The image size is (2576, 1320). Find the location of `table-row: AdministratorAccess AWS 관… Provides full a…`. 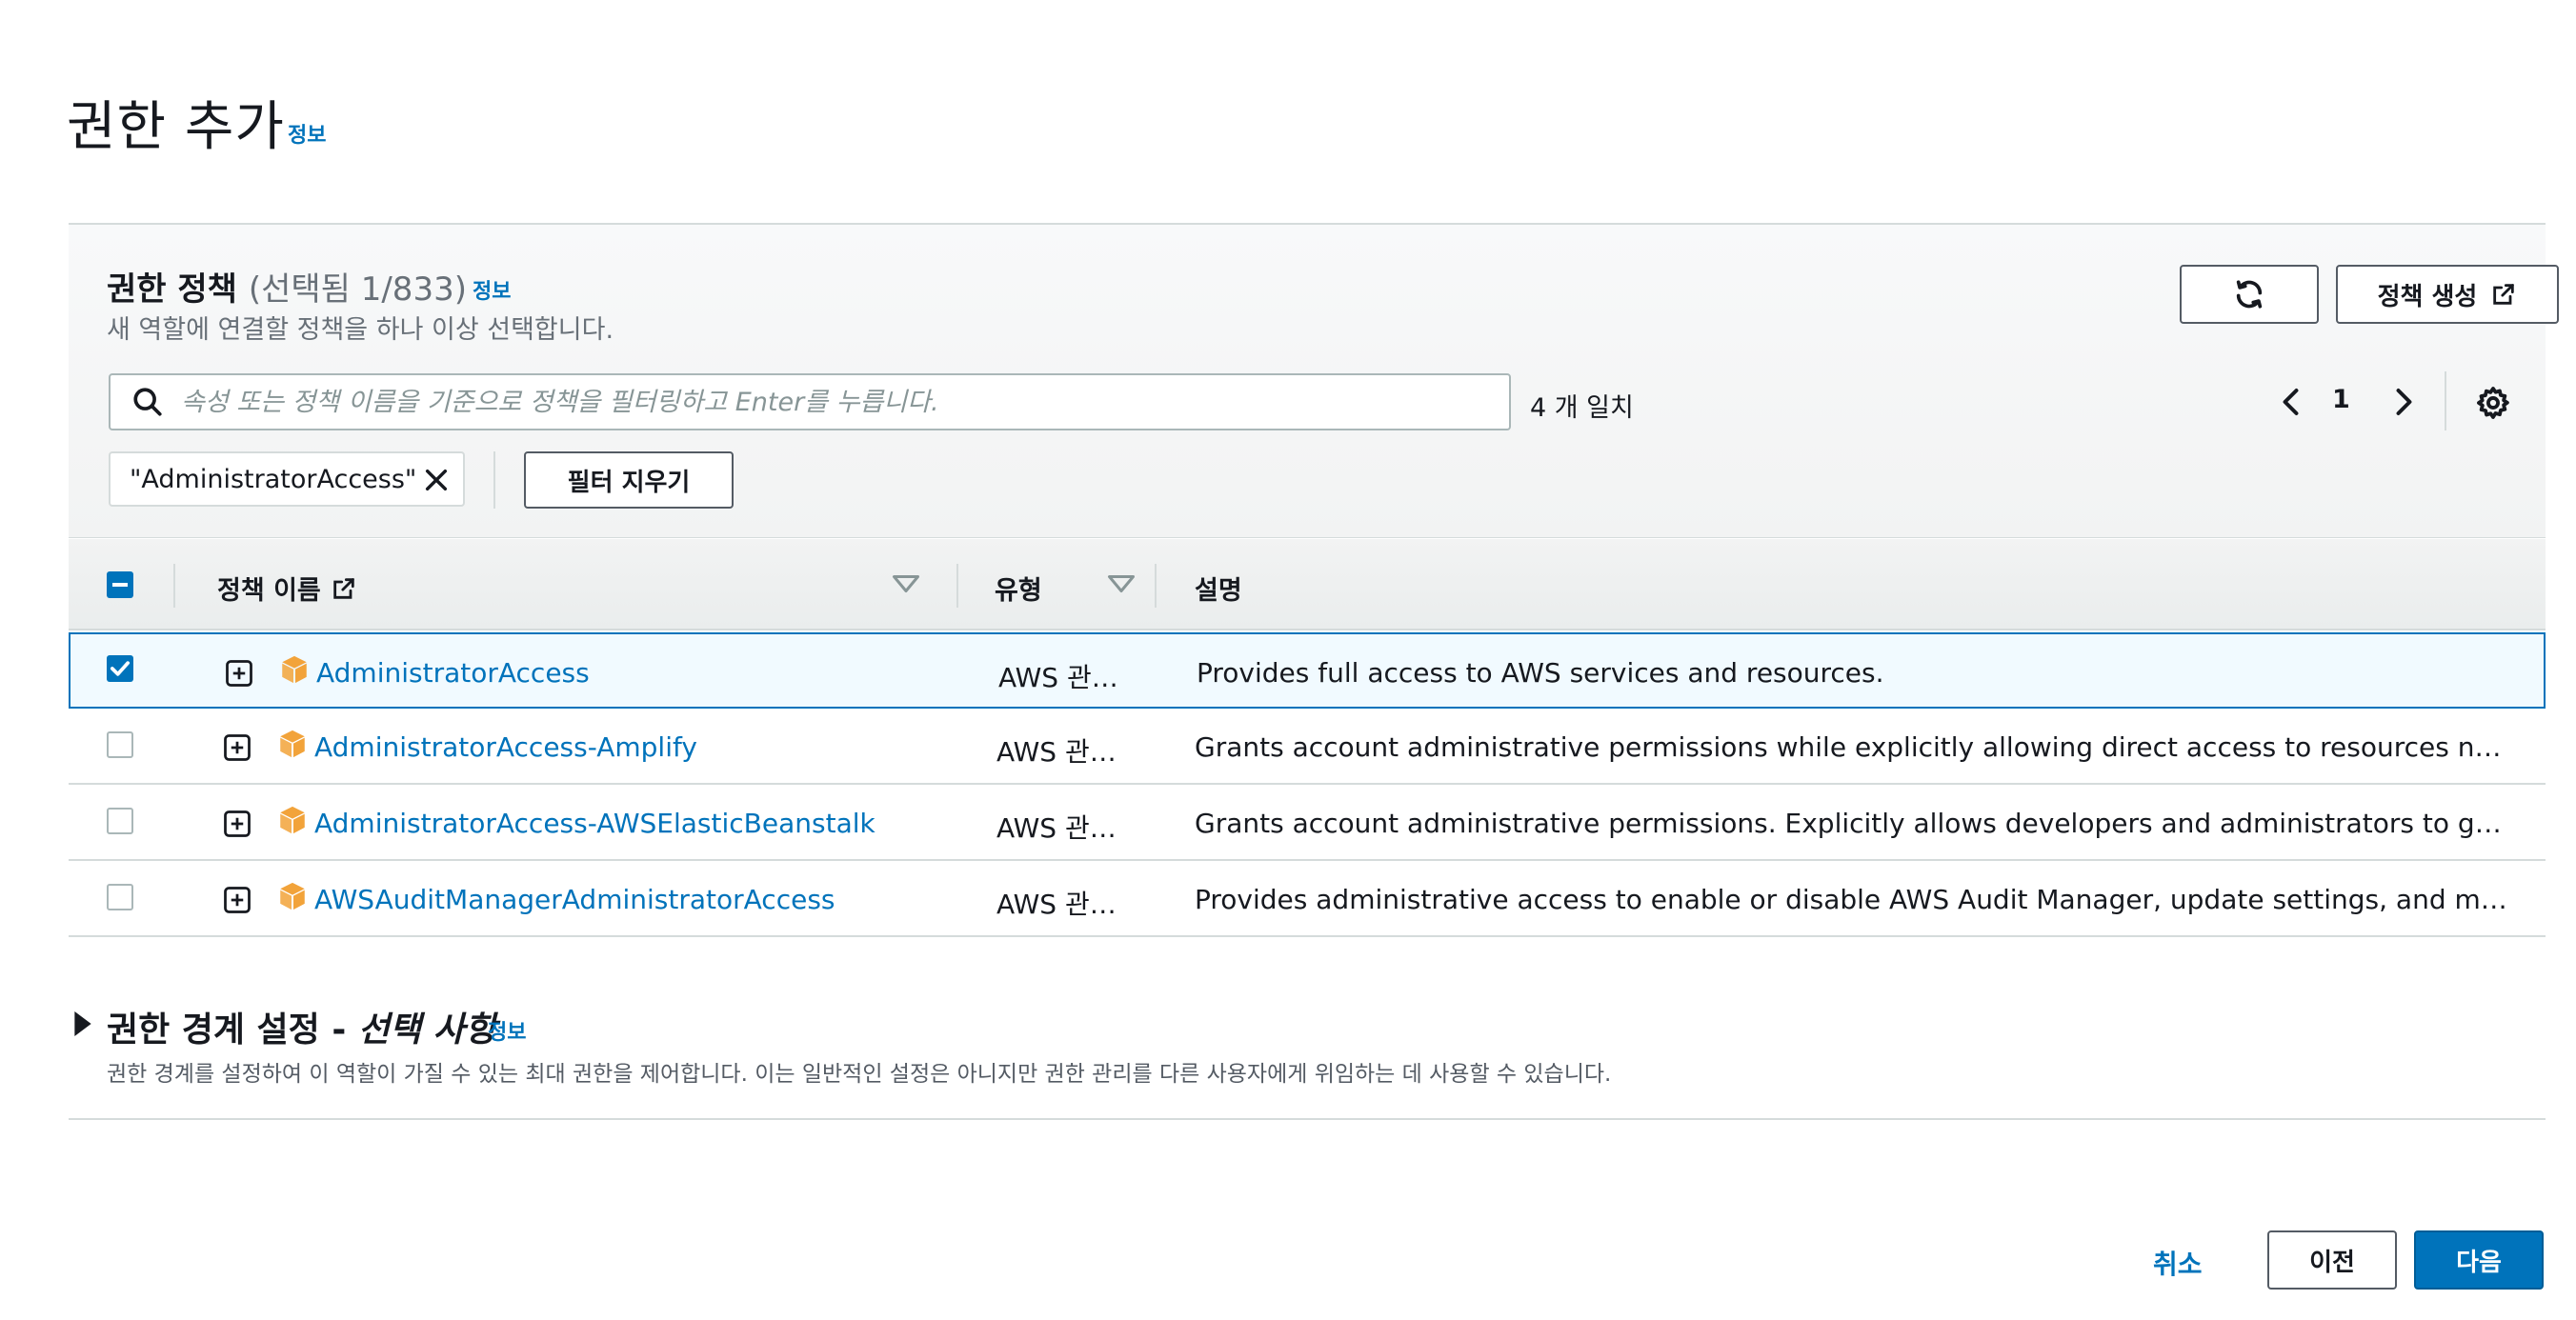

table-row: AdministratorAccess AWS 관… Provides full a… is located at coordinates (1308, 670).